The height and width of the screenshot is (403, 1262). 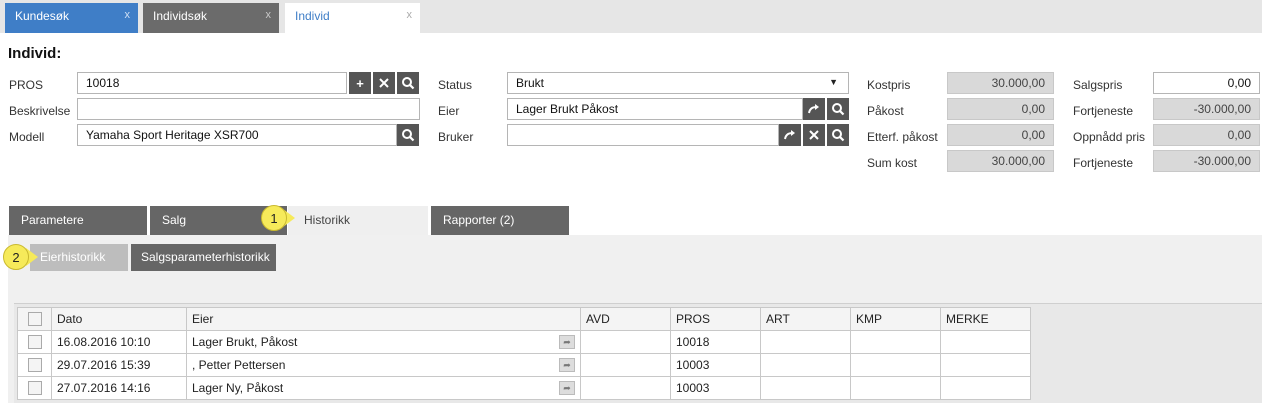 What do you see at coordinates (500, 220) in the screenshot?
I see `tab-rapporter: Rapporter (2)` at bounding box center [500, 220].